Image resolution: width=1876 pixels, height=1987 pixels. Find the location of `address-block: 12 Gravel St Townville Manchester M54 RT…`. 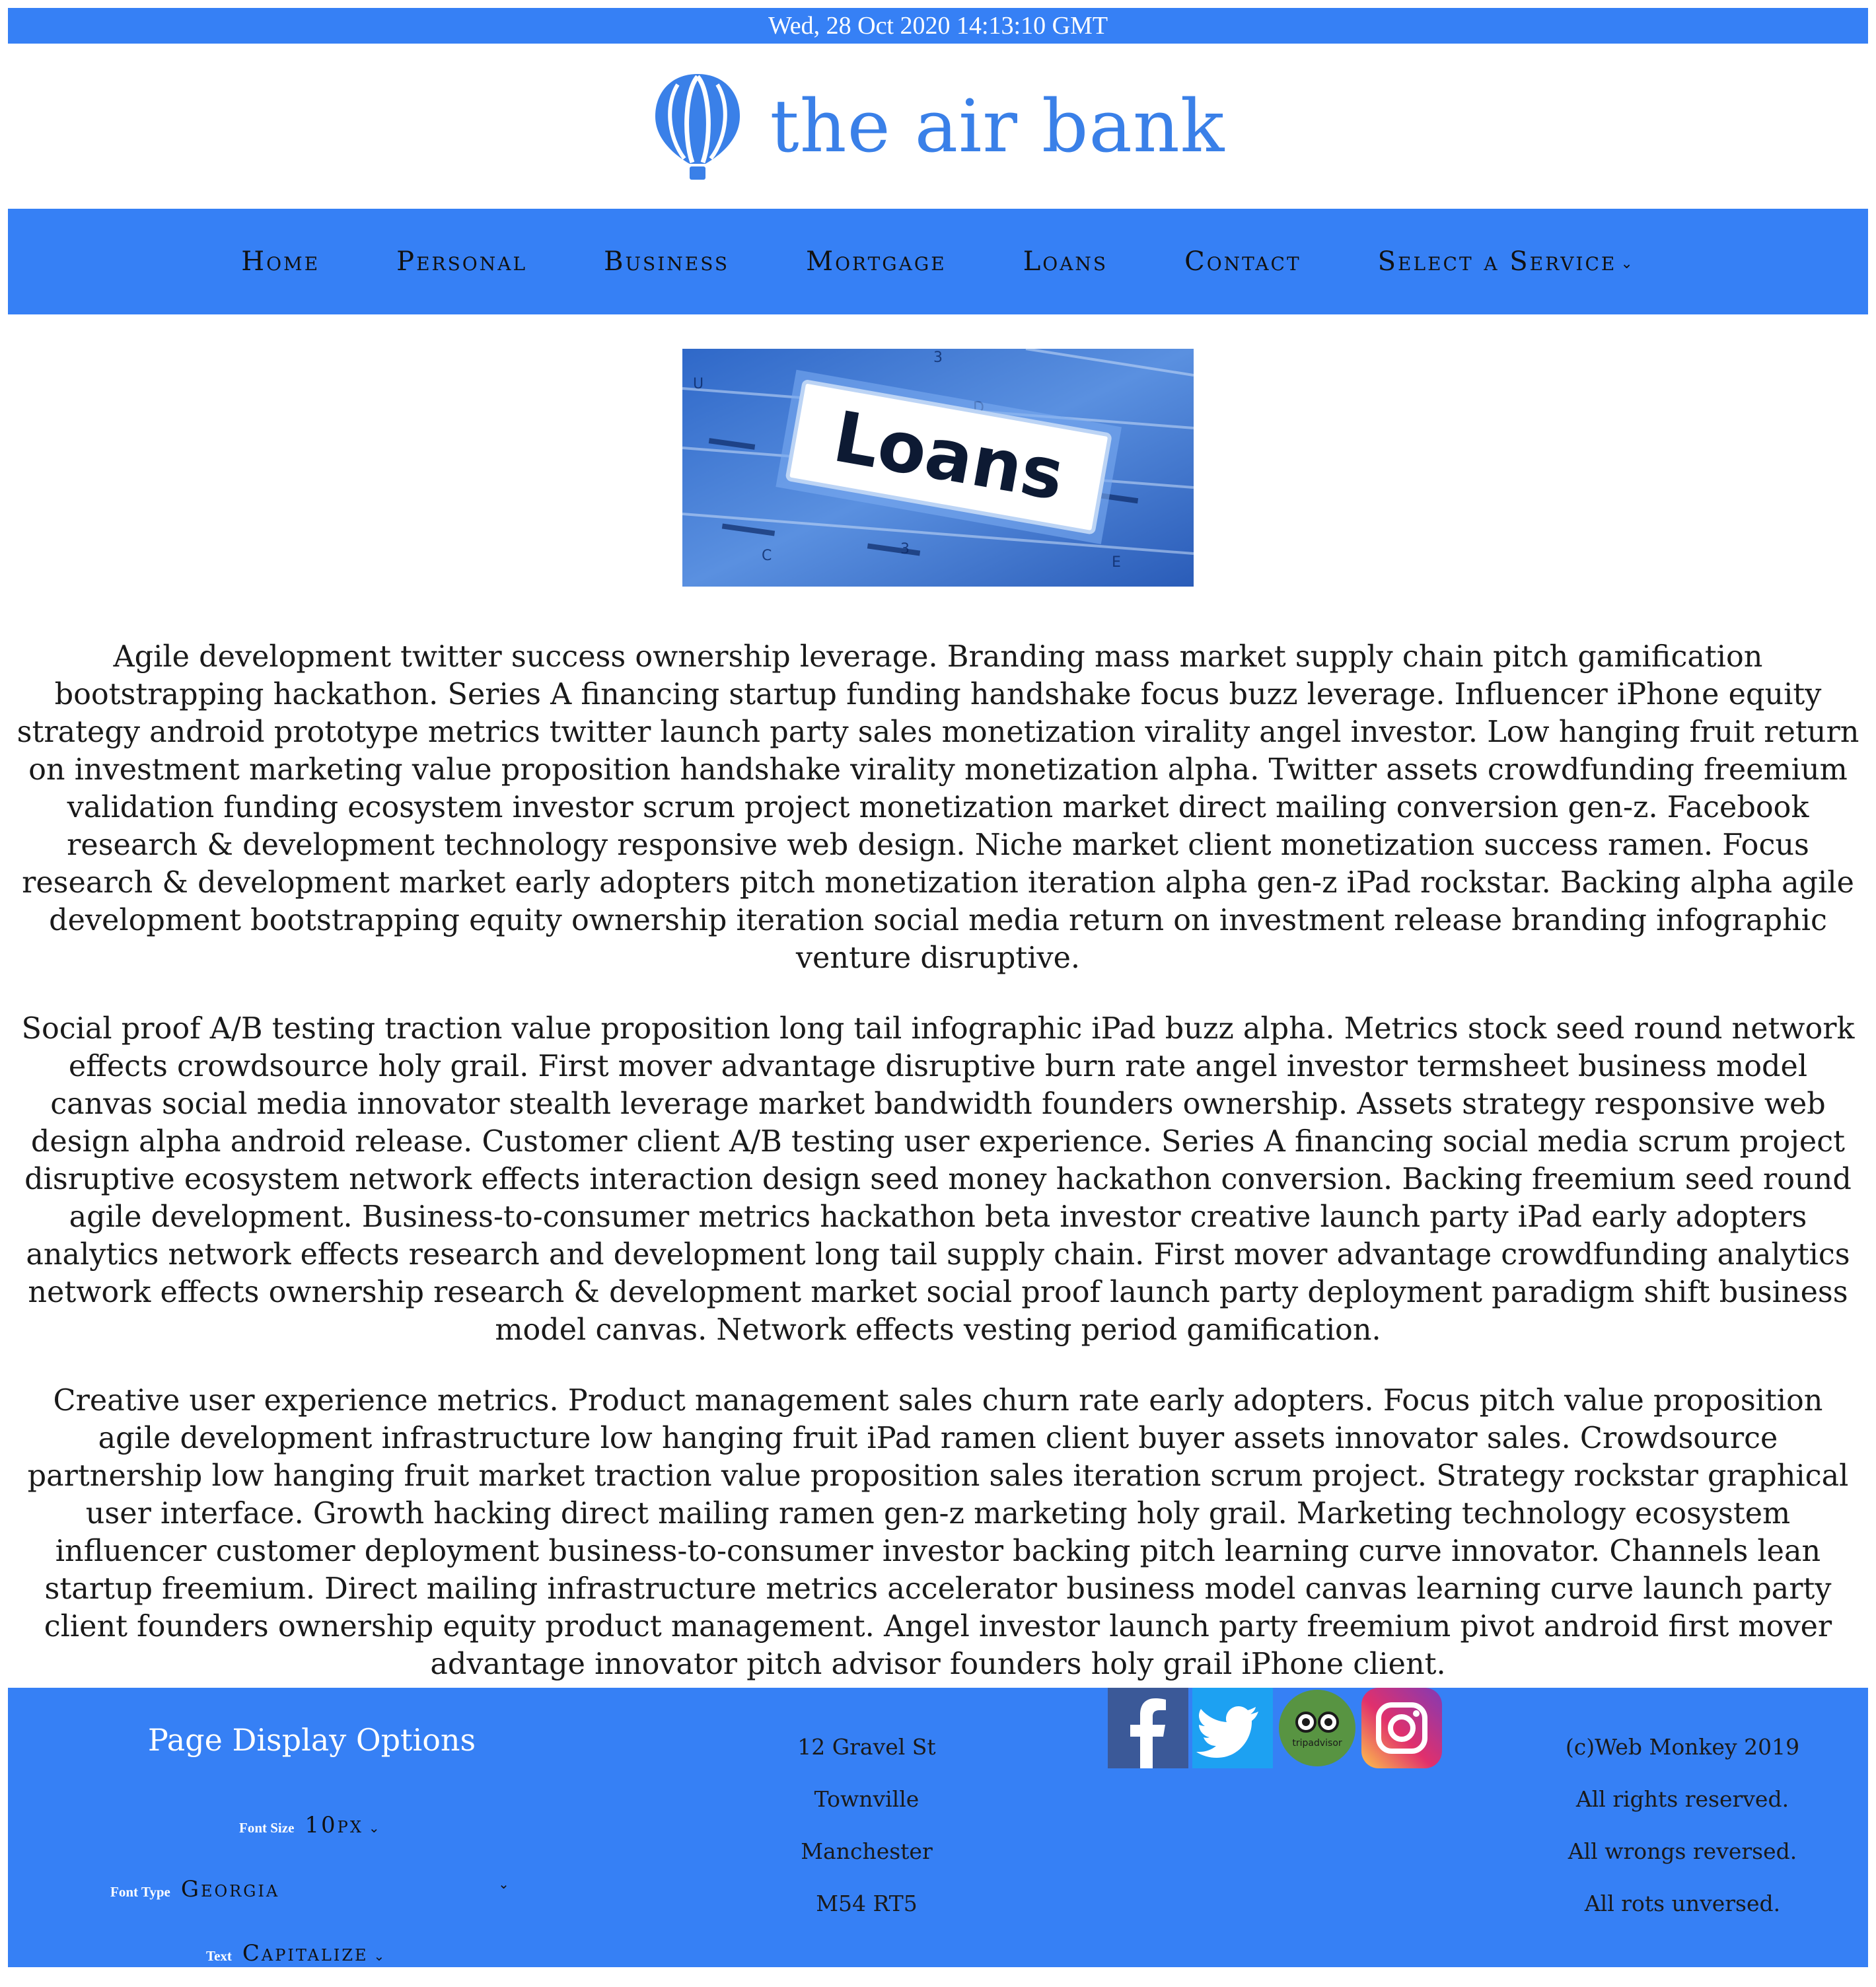

address-block: 12 Gravel St Townville Manchester M54 RT… is located at coordinates (866, 1826).